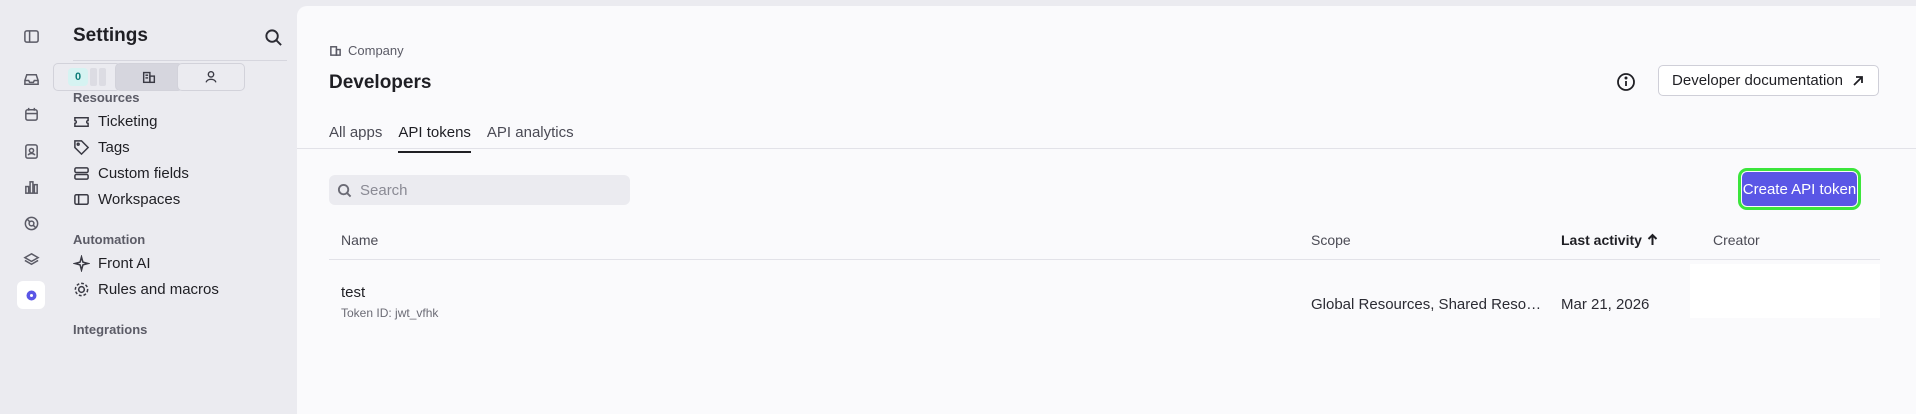 The height and width of the screenshot is (414, 1916). Describe the element at coordinates (1757, 80) in the screenshot. I see `doc-button-label: Developer documentation` at that location.